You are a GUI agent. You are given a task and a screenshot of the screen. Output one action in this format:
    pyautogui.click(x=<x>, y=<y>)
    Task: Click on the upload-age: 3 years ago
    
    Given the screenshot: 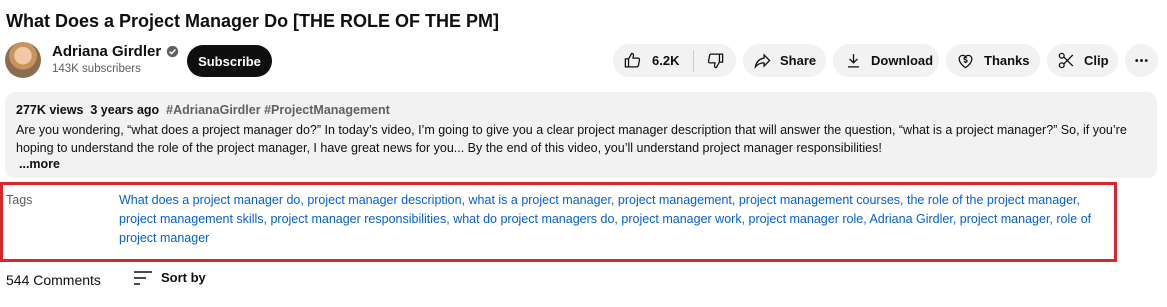 What is the action you would take?
    pyautogui.click(x=125, y=110)
    